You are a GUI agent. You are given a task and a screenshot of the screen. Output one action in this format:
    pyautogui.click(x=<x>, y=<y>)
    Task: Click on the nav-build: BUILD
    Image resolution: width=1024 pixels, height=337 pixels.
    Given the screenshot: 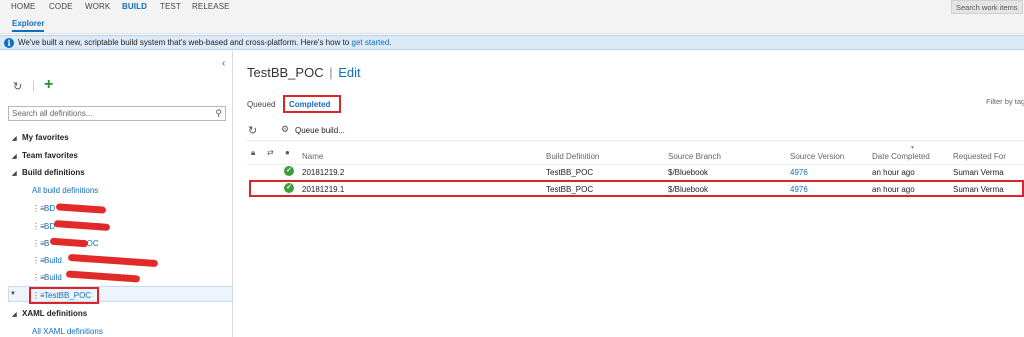 What is the action you would take?
    pyautogui.click(x=134, y=6)
    